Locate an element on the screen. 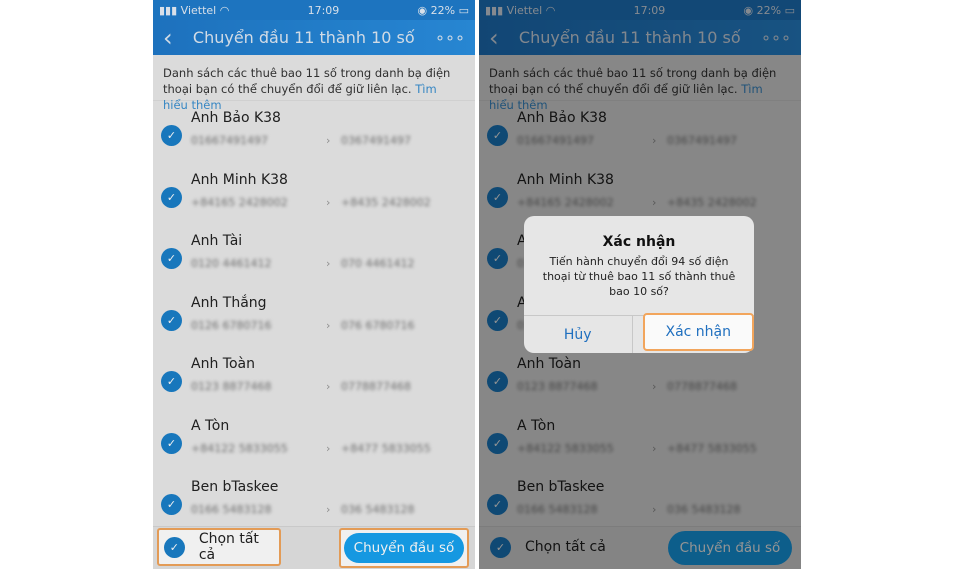  bottom-bar: ✓ Chọn tất cả Chuyển đầu số is located at coordinates (640, 547).